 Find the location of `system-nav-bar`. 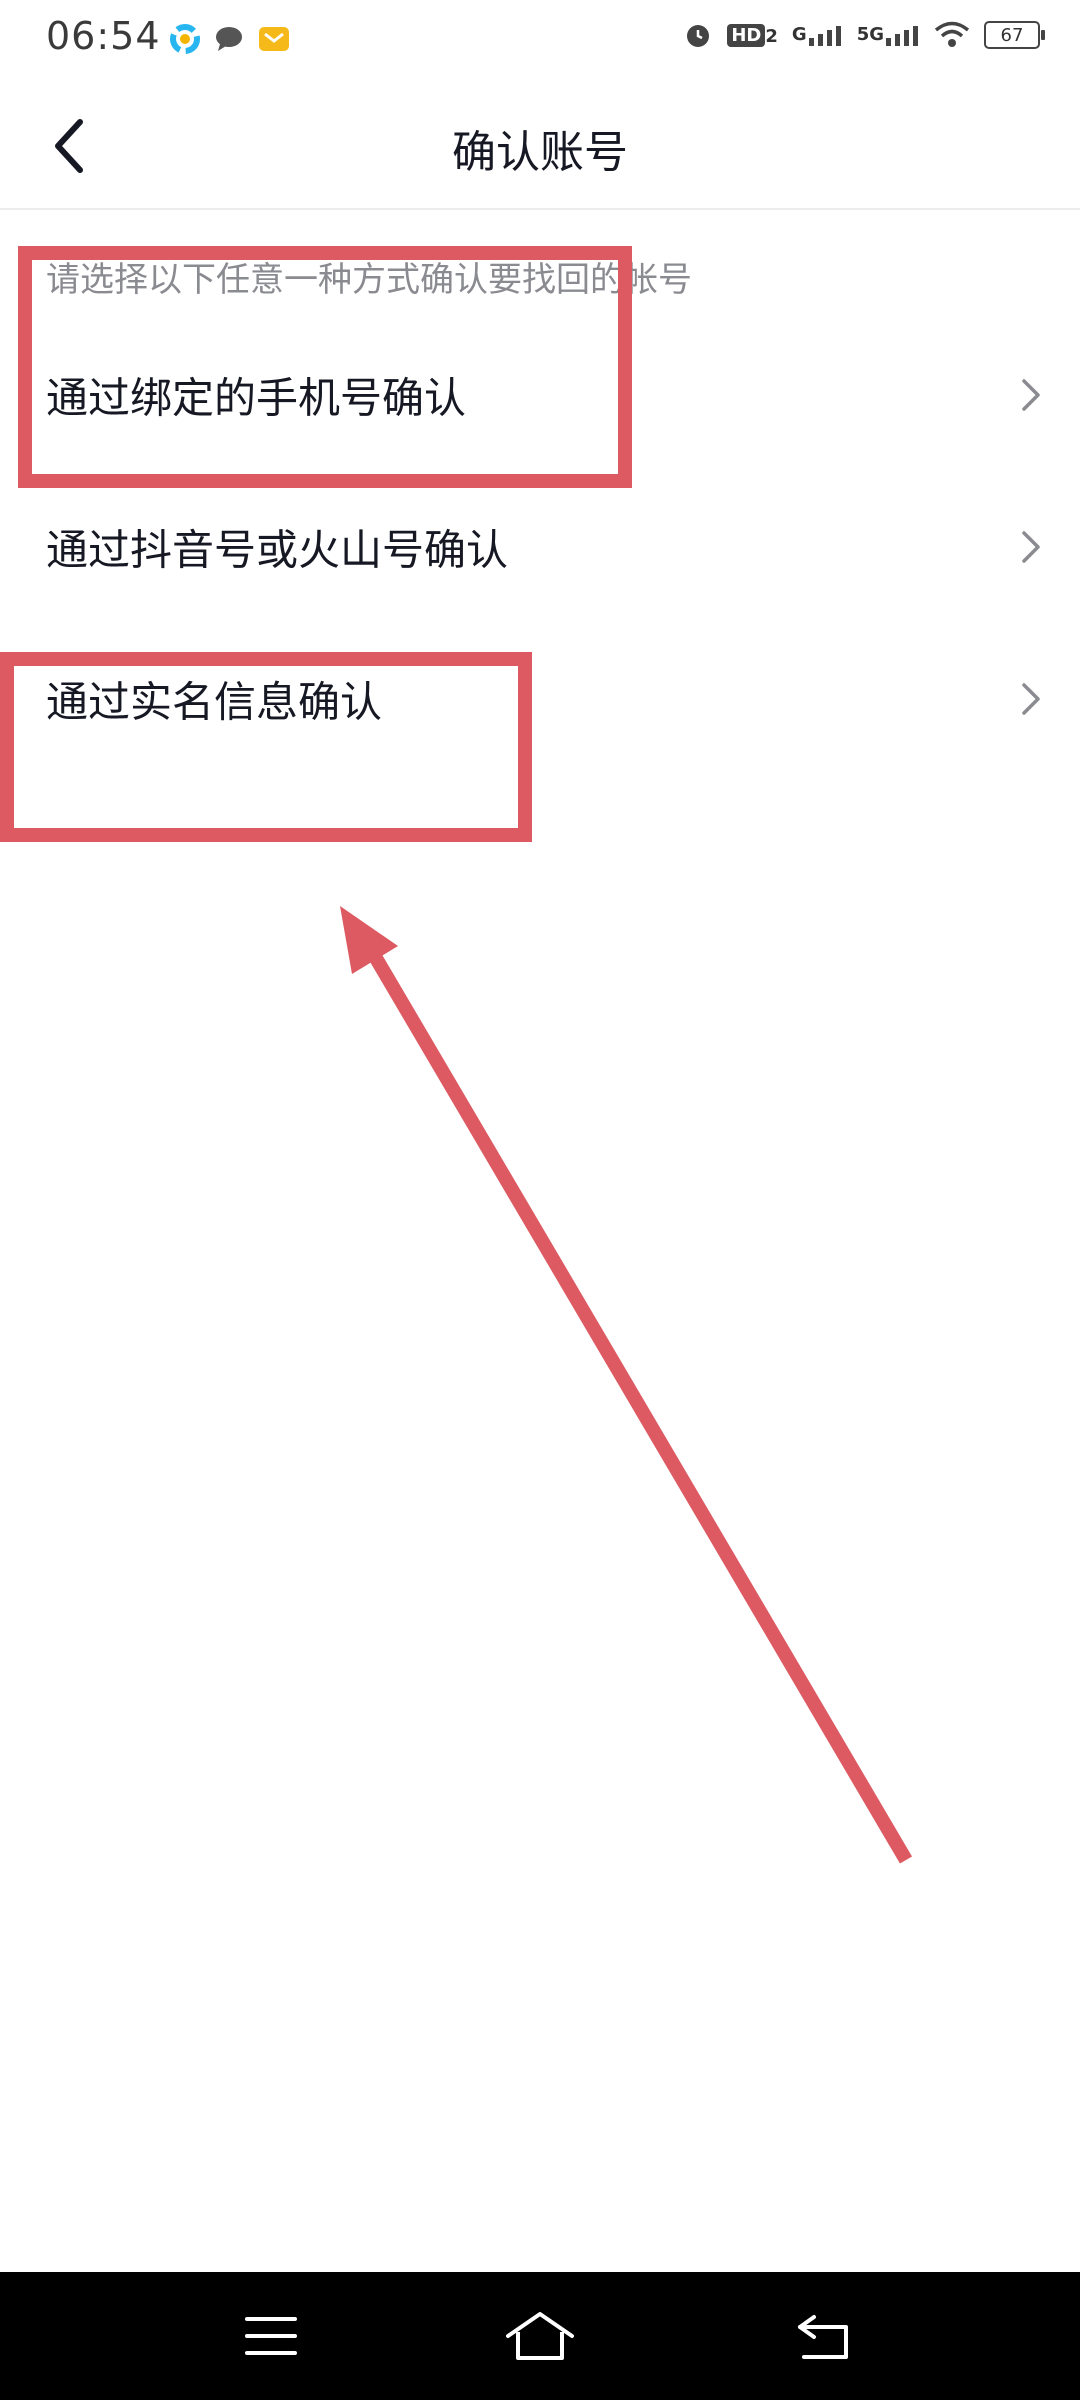

system-nav-bar is located at coordinates (540, 2336).